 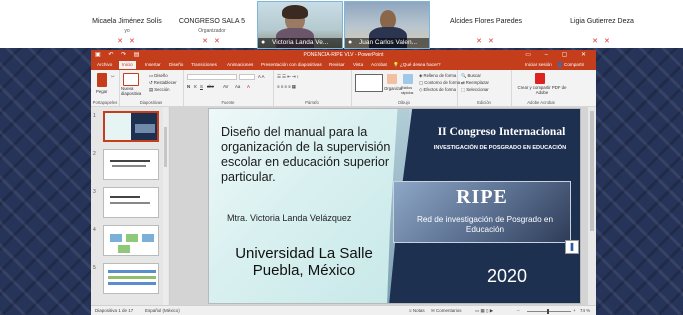 I want to click on spacing-icon: AV, so click(x=225, y=86).